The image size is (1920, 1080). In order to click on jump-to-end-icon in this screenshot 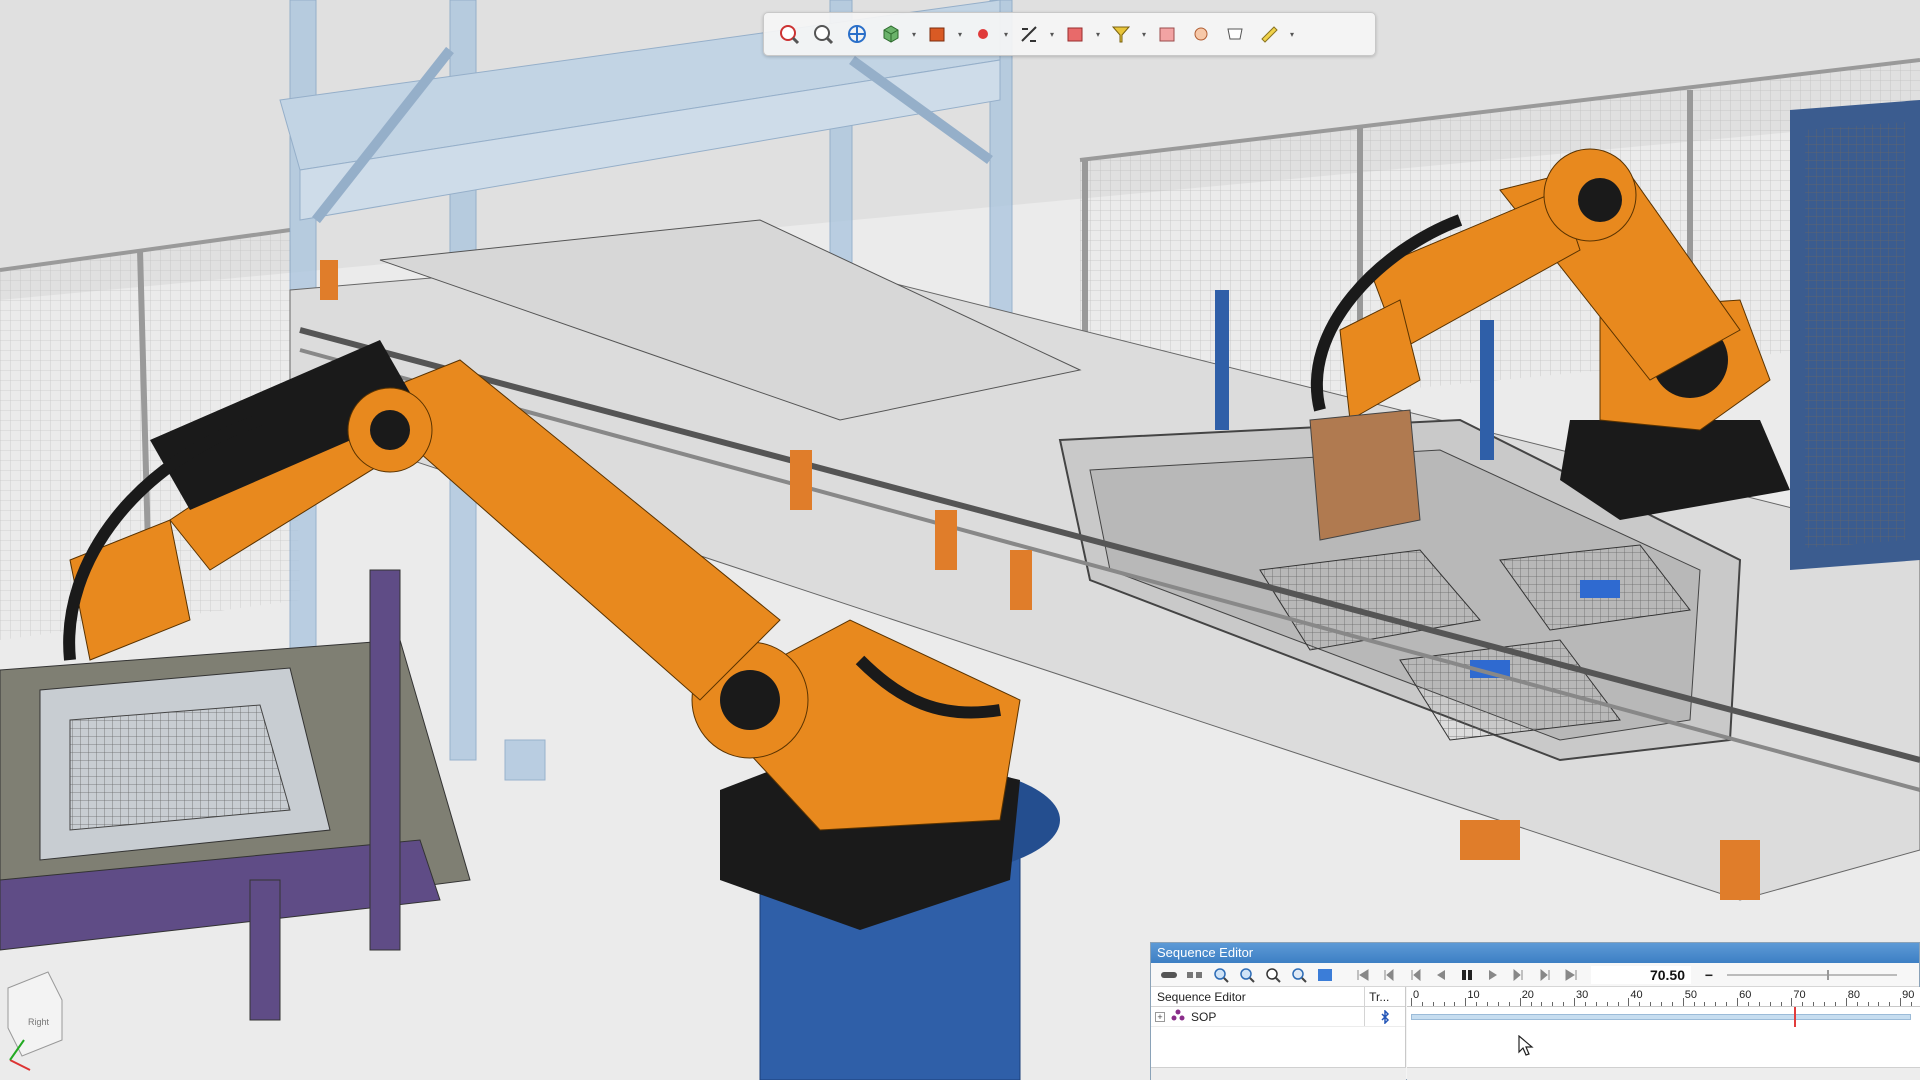, I will do `click(1571, 975)`.